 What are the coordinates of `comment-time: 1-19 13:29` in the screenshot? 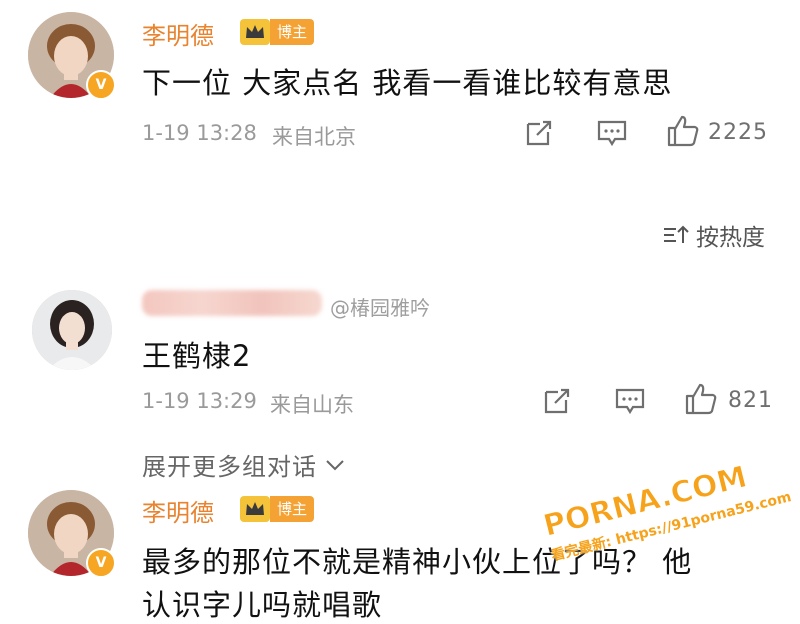 It's located at (199, 401).